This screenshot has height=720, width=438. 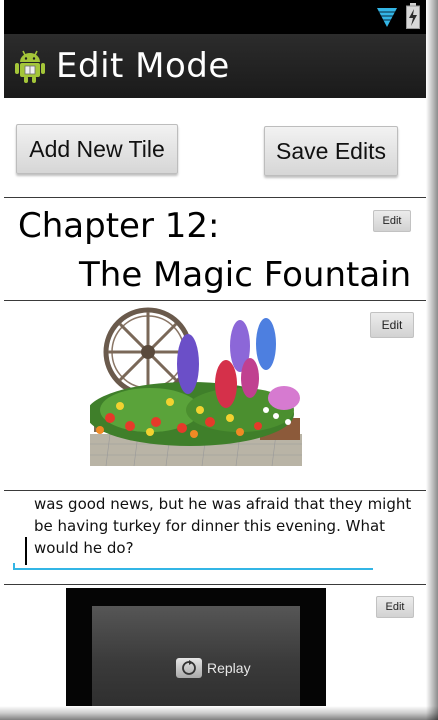 I want to click on video-thumbnail, so click(x=196, y=656).